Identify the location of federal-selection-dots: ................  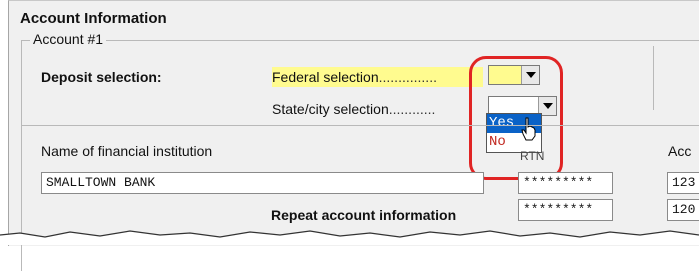
(407, 77).